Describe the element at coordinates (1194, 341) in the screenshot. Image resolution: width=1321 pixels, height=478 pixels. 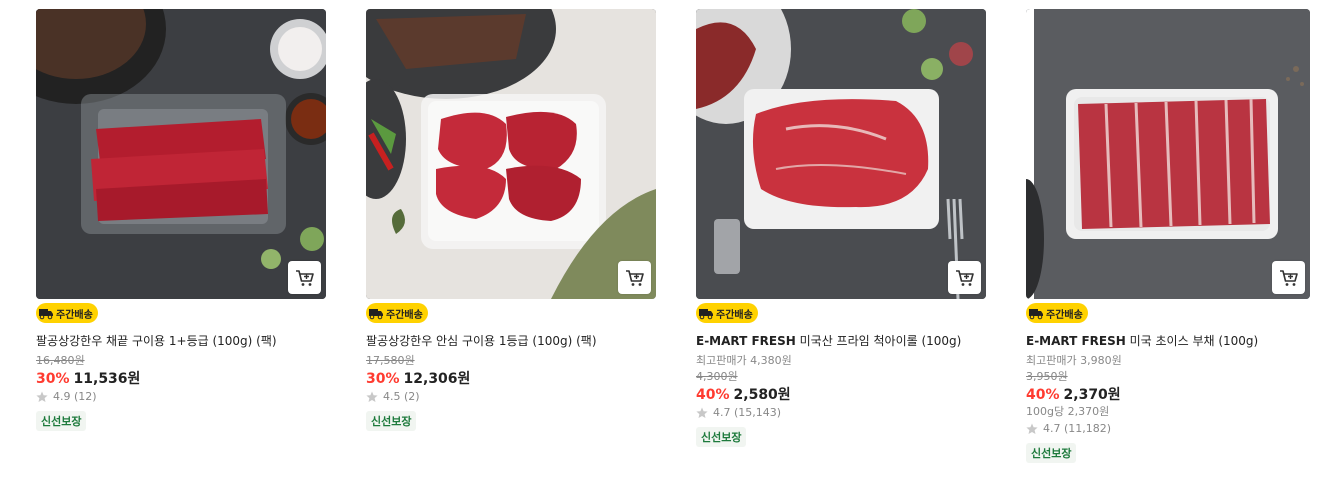
I see `product-name: 미국 초이스 부채 (100g)` at that location.